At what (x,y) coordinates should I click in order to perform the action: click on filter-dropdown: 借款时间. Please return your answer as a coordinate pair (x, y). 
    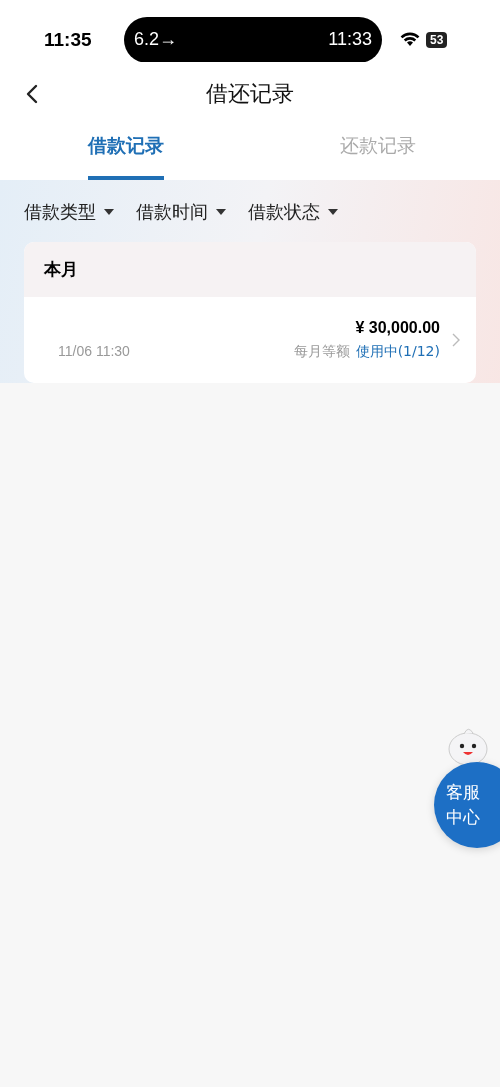
    Looking at the image, I should click on (181, 212).